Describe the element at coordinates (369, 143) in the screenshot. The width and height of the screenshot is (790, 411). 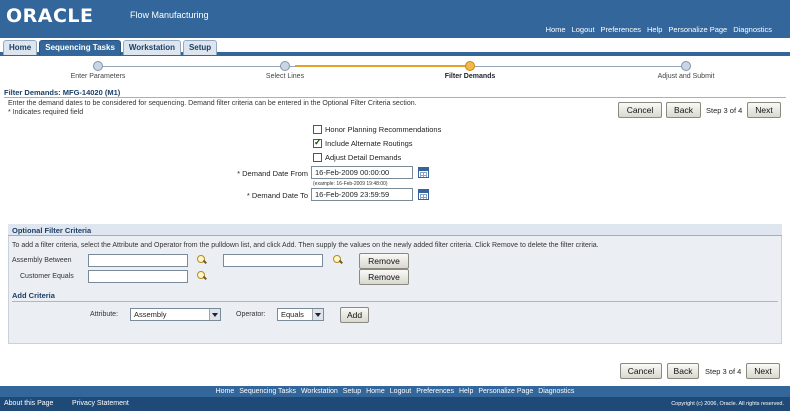
I see `include-alternate-label: Include Alternate Routings` at that location.